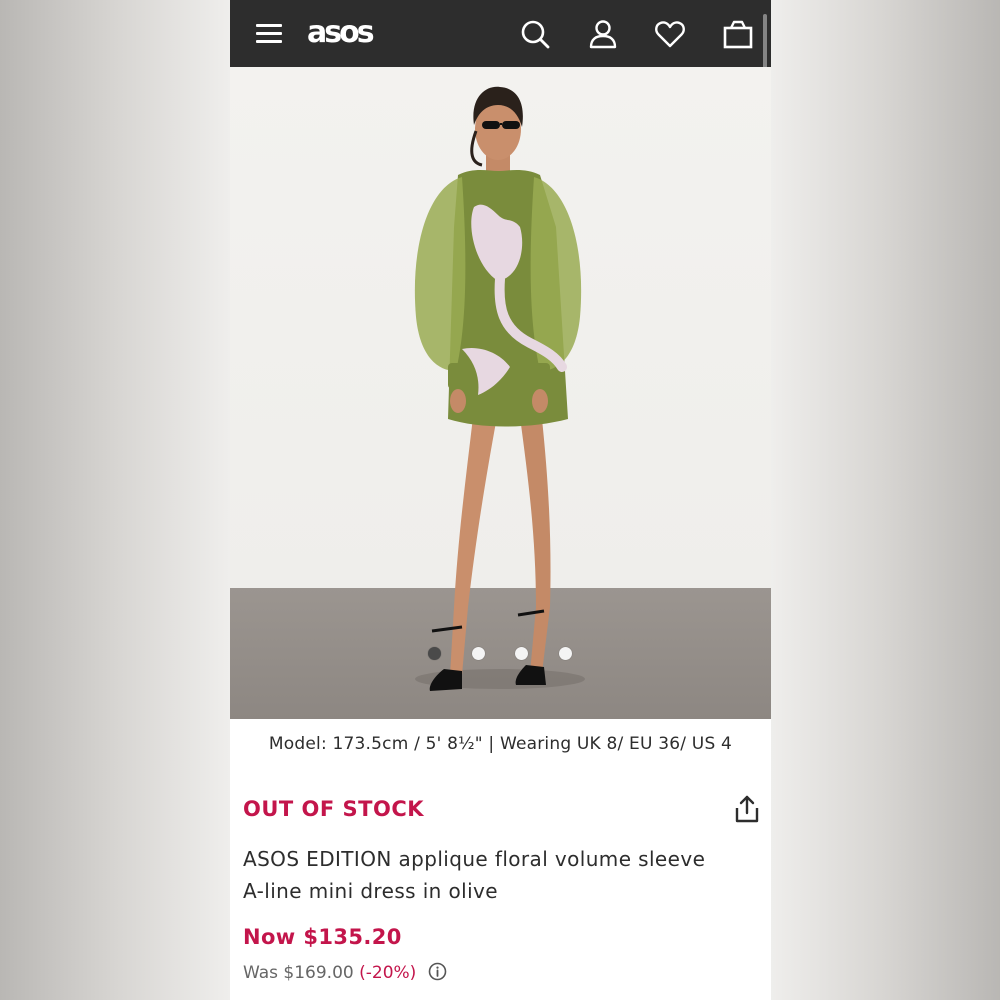  Describe the element at coordinates (269, 33) in the screenshot. I see `menu-icon` at that location.